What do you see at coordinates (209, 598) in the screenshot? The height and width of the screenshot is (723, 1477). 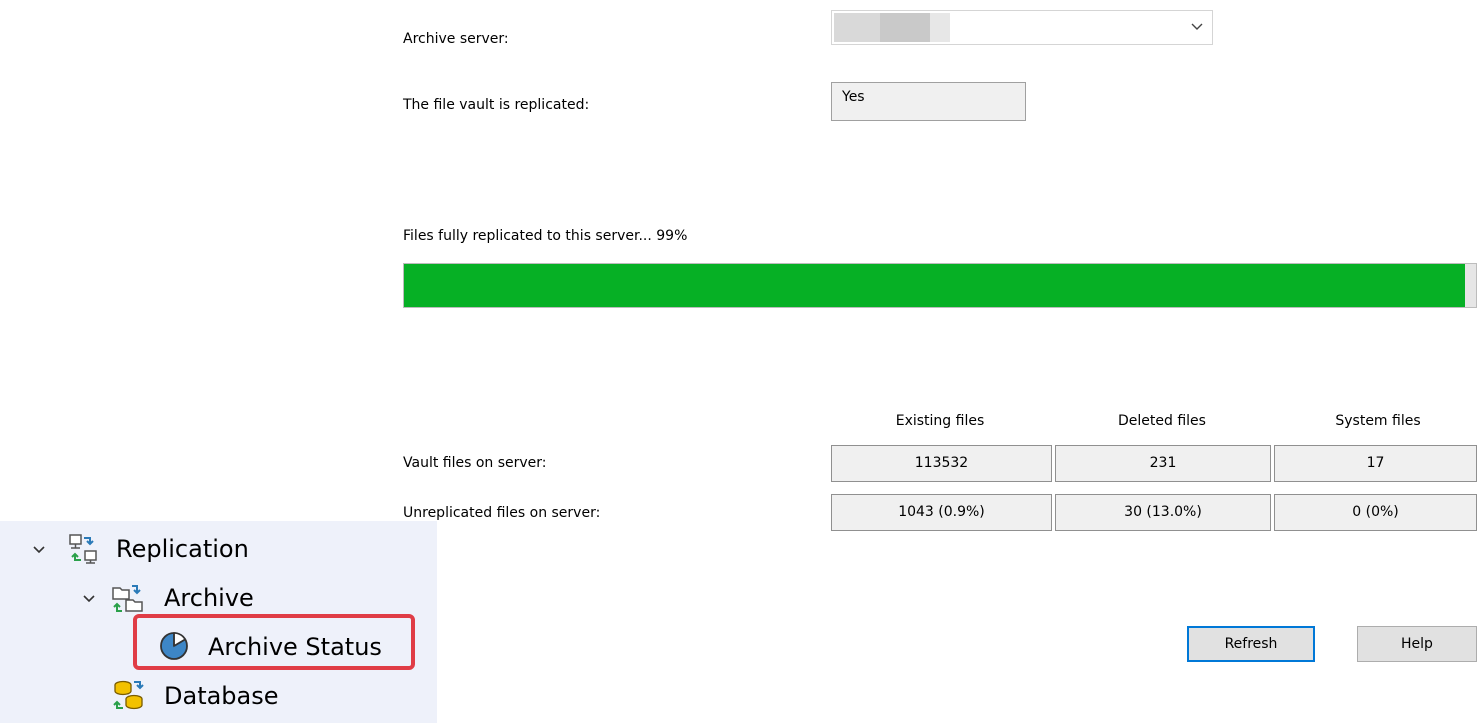 I see `tree-item-archive: Archive` at bounding box center [209, 598].